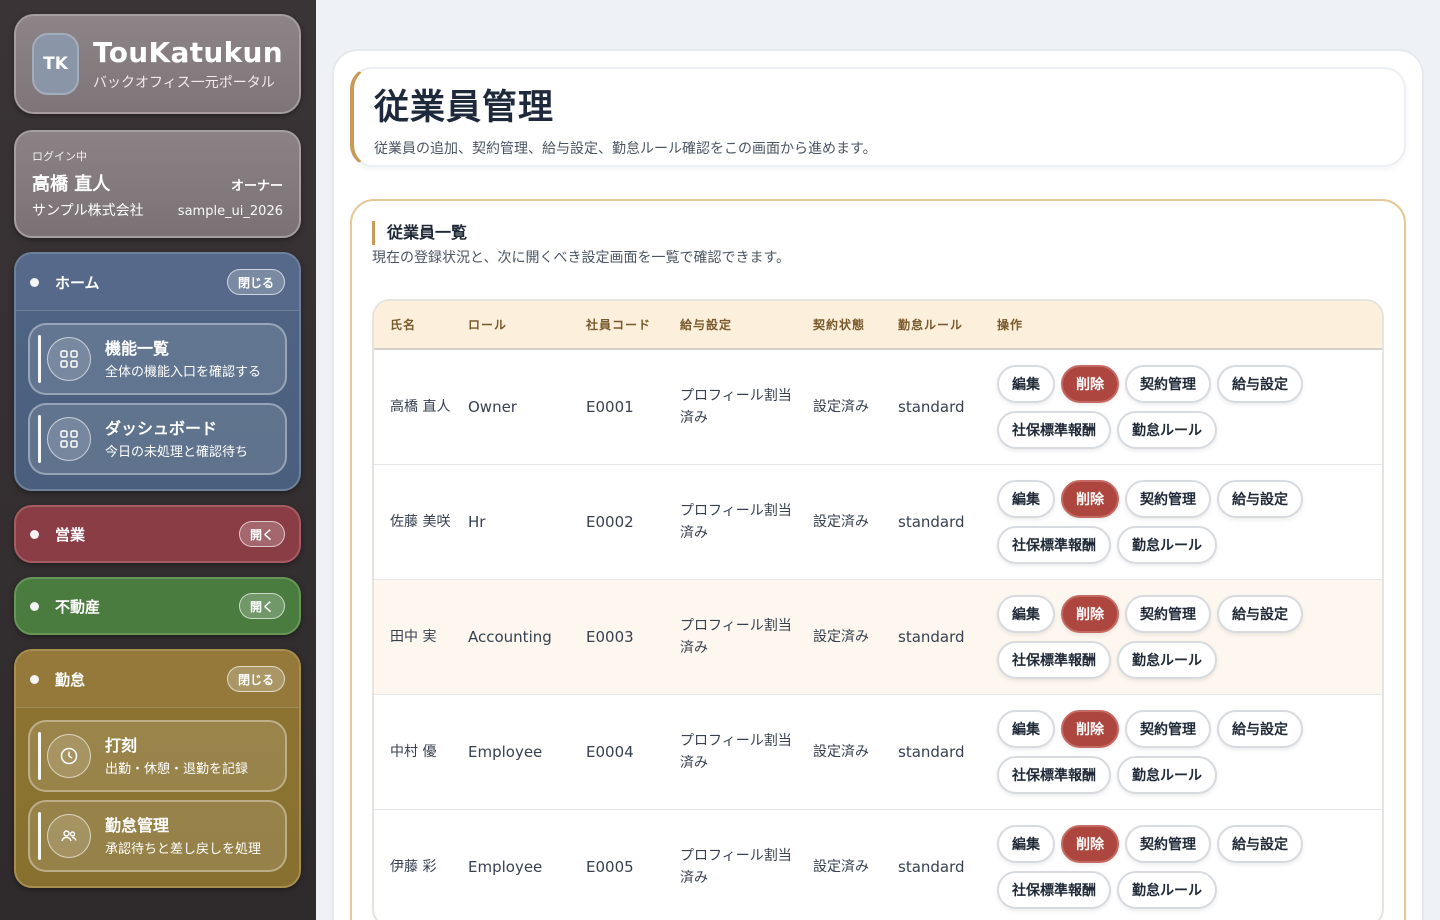 This screenshot has height=920, width=1440. Describe the element at coordinates (157, 836) in the screenshot. I see `nav-item-attendance-management: 勤怠管理 承認待ちと差し戻しを処理` at that location.